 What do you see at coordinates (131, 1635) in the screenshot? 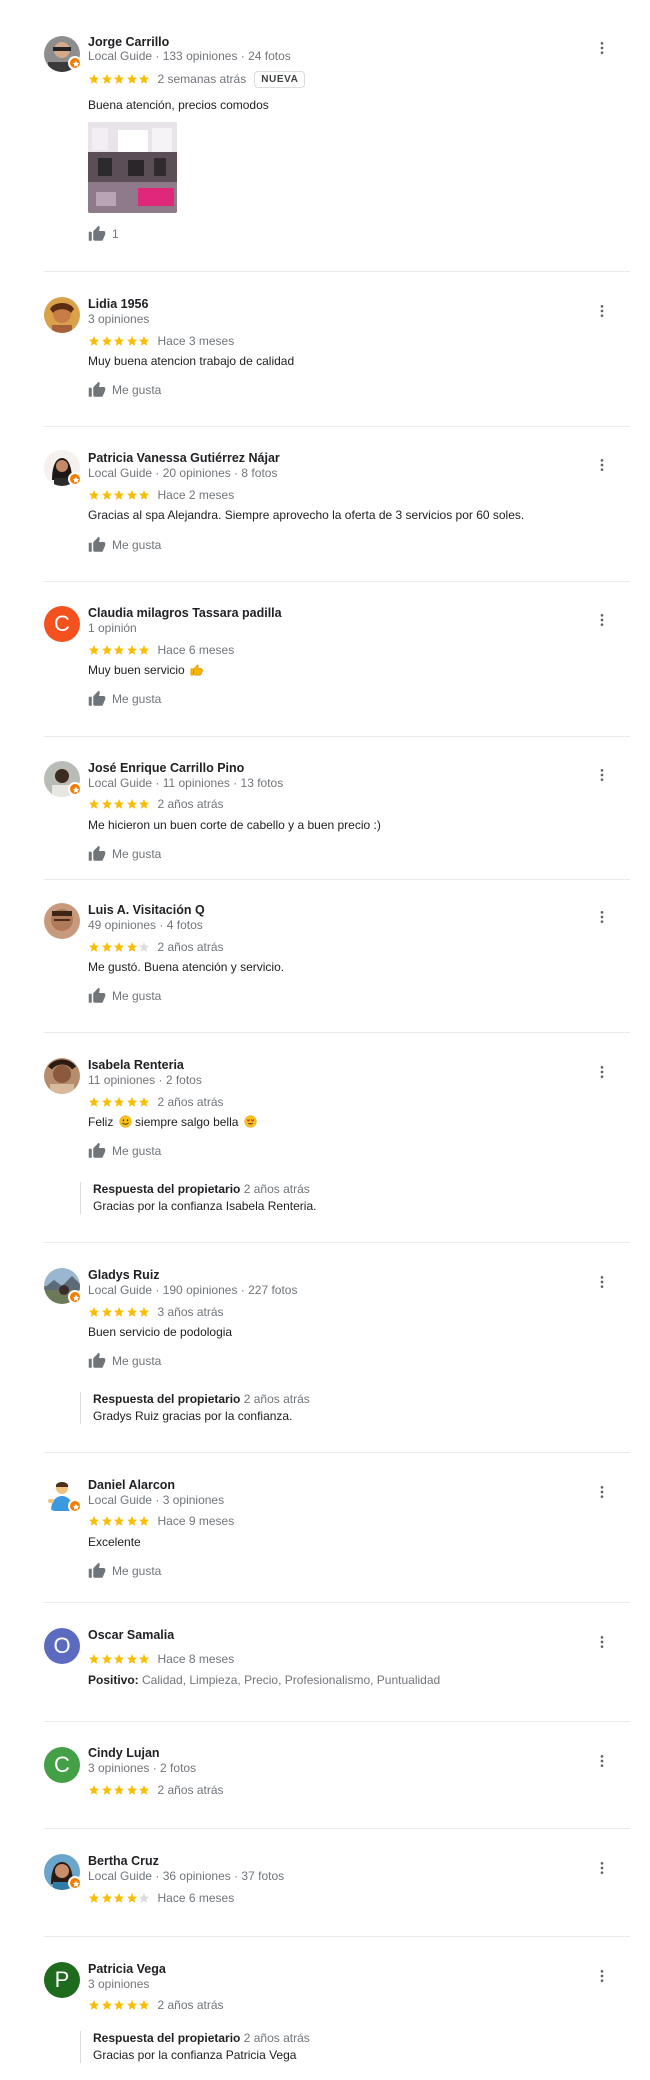
I see `reviewer-name: Oscar Samalia` at bounding box center [131, 1635].